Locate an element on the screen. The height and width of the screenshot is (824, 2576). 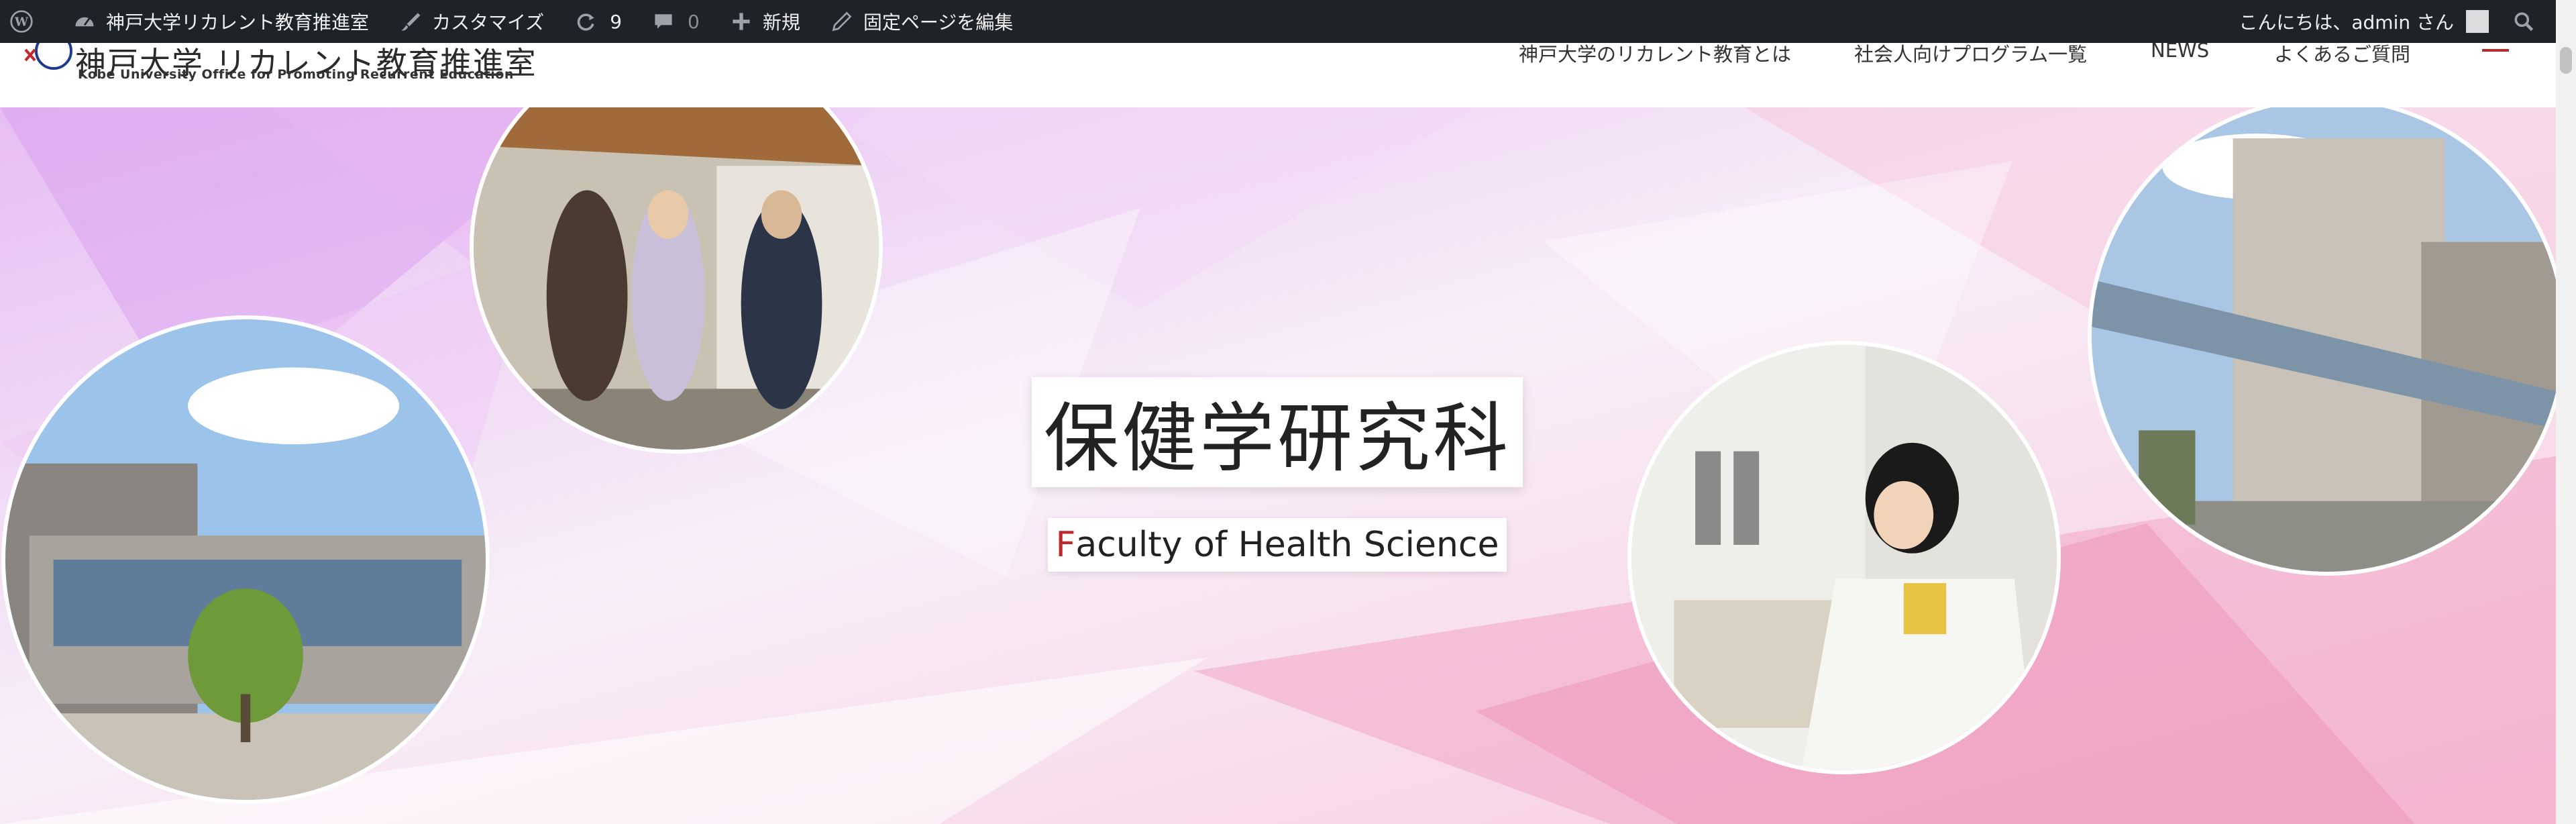
updates-count: 9 is located at coordinates (616, 21).